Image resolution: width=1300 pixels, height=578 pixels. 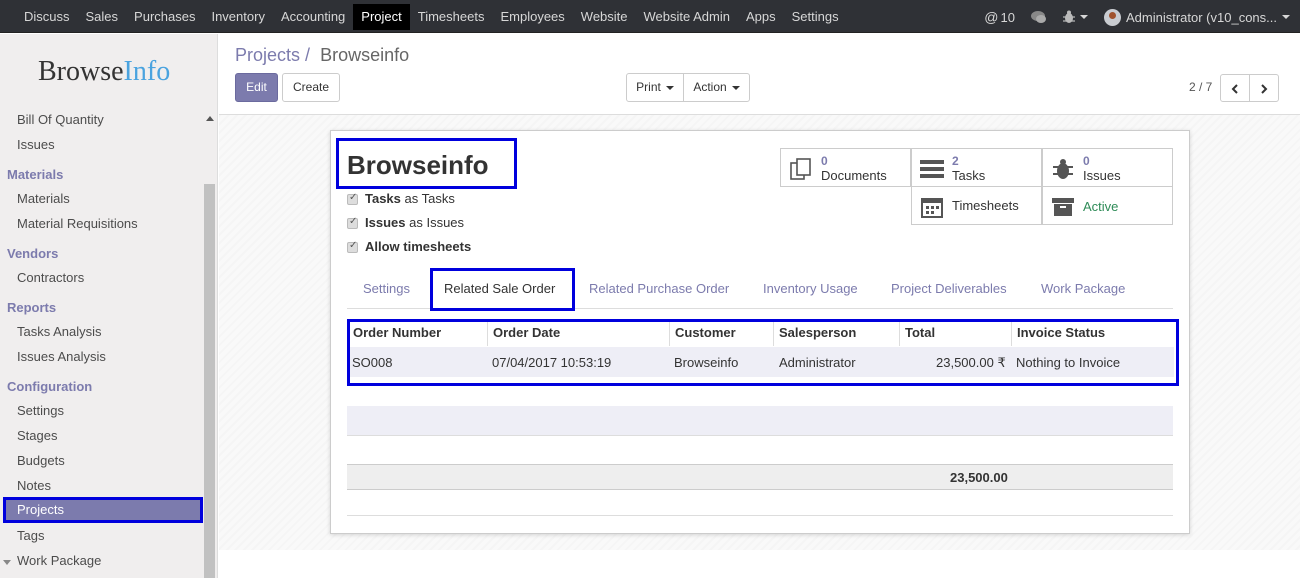 I want to click on sidebar-item-work-package: Work Package, so click(x=59, y=560).